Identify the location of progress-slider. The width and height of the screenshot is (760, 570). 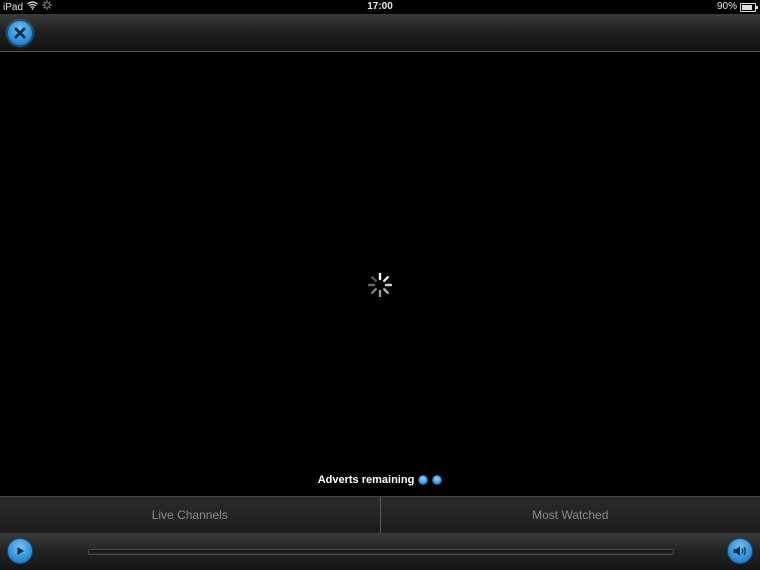
(381, 552).